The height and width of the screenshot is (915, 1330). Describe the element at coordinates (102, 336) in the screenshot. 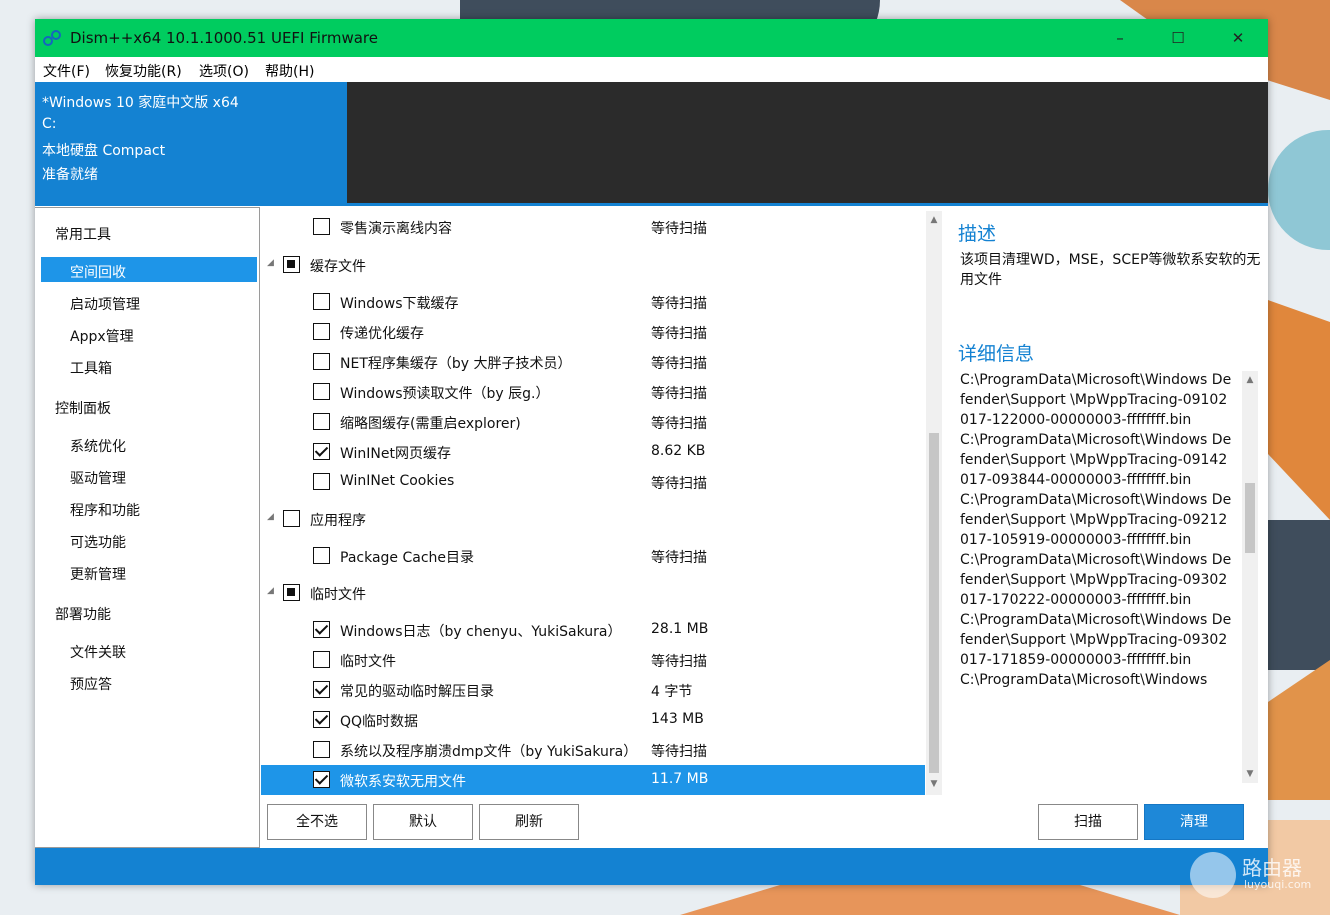

I see `sidebar-item-appx: Appx管理` at that location.